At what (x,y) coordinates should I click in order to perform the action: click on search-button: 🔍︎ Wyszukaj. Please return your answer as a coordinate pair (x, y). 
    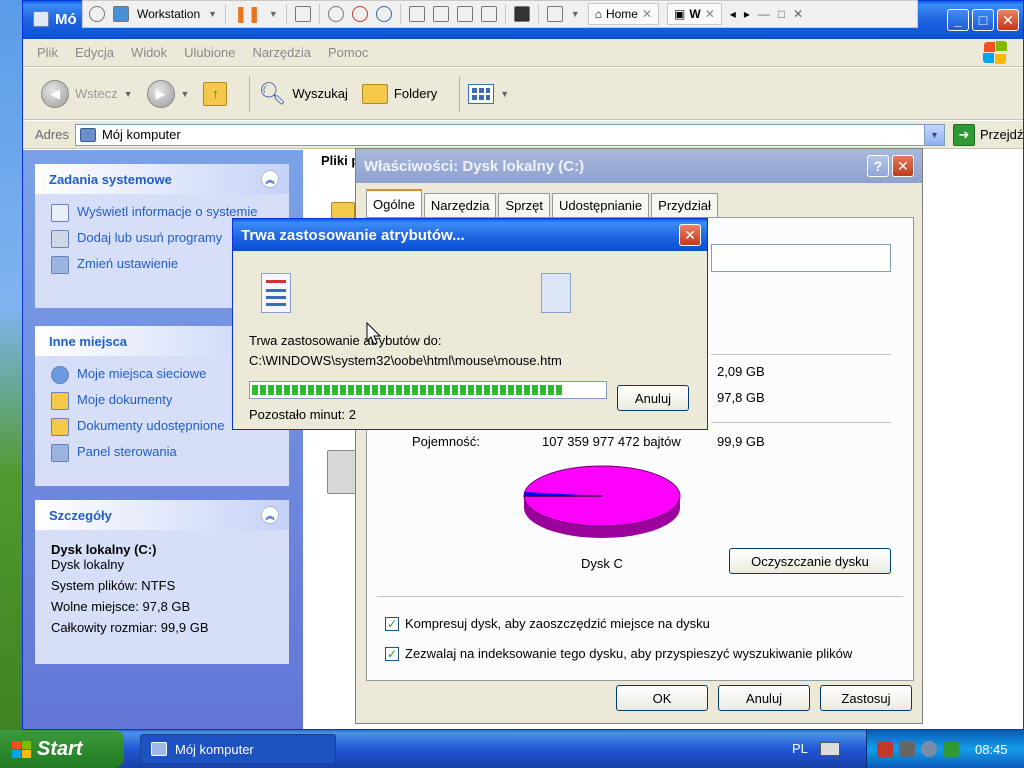
    Looking at the image, I should click on (302, 94).